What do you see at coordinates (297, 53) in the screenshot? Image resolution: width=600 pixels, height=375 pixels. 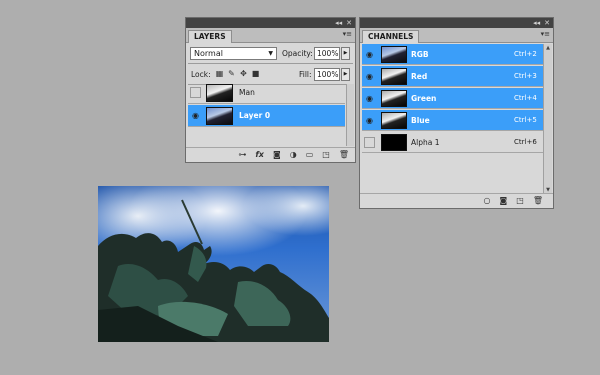 I see `opacity-label: Opacity:` at bounding box center [297, 53].